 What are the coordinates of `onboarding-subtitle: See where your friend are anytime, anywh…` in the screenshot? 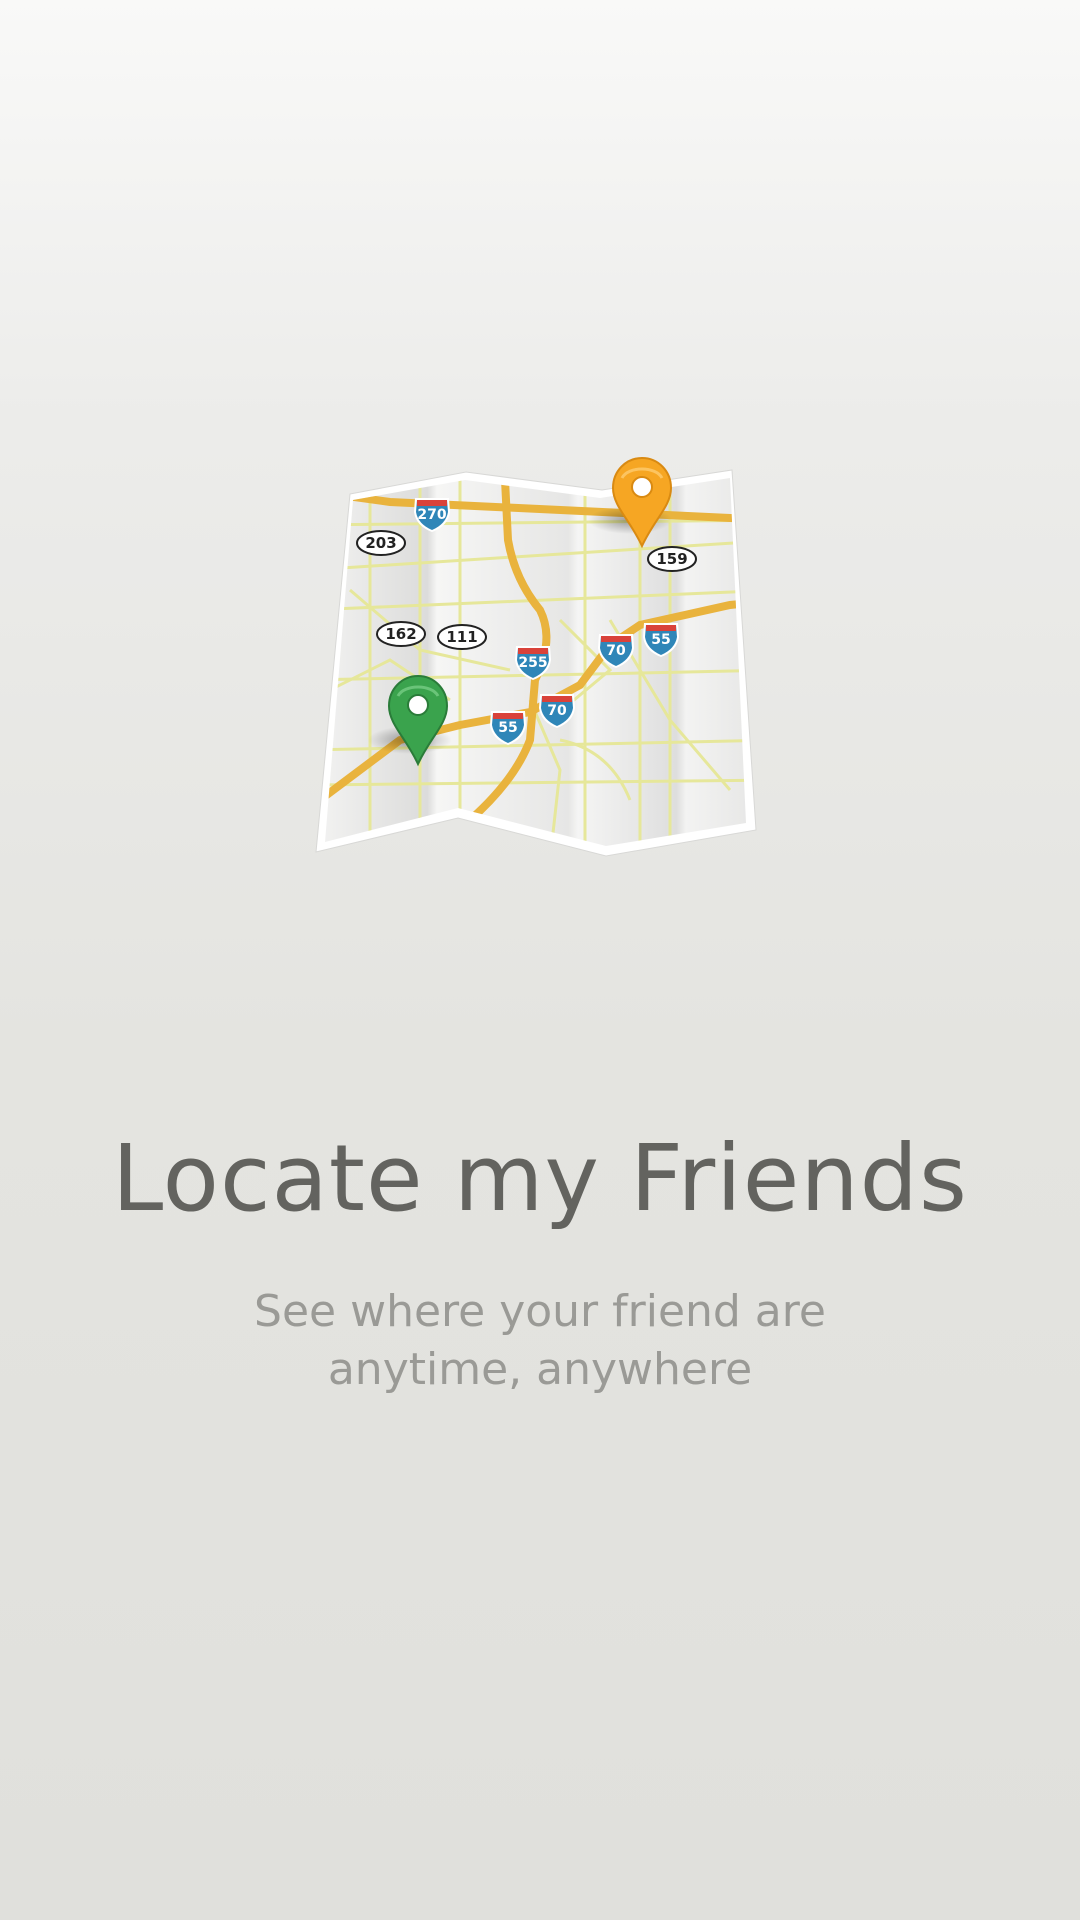 It's located at (540, 1341).